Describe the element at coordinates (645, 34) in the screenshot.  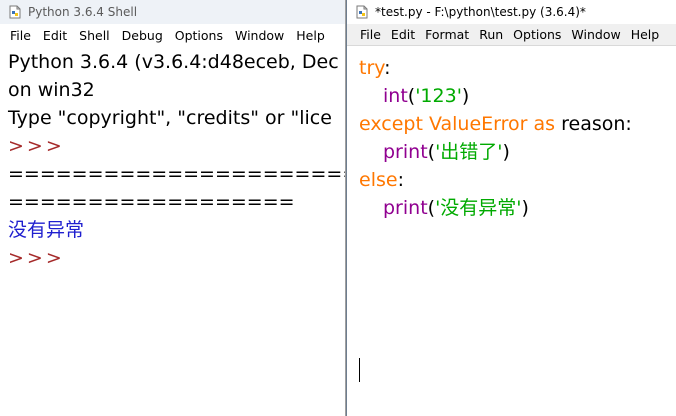
I see `editor-menu-help: Help` at that location.